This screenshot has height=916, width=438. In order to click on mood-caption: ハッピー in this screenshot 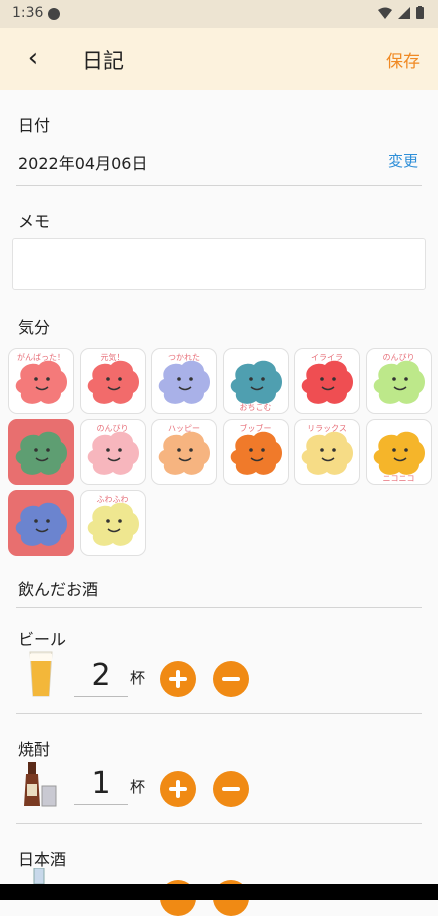, I will do `click(184, 428)`.